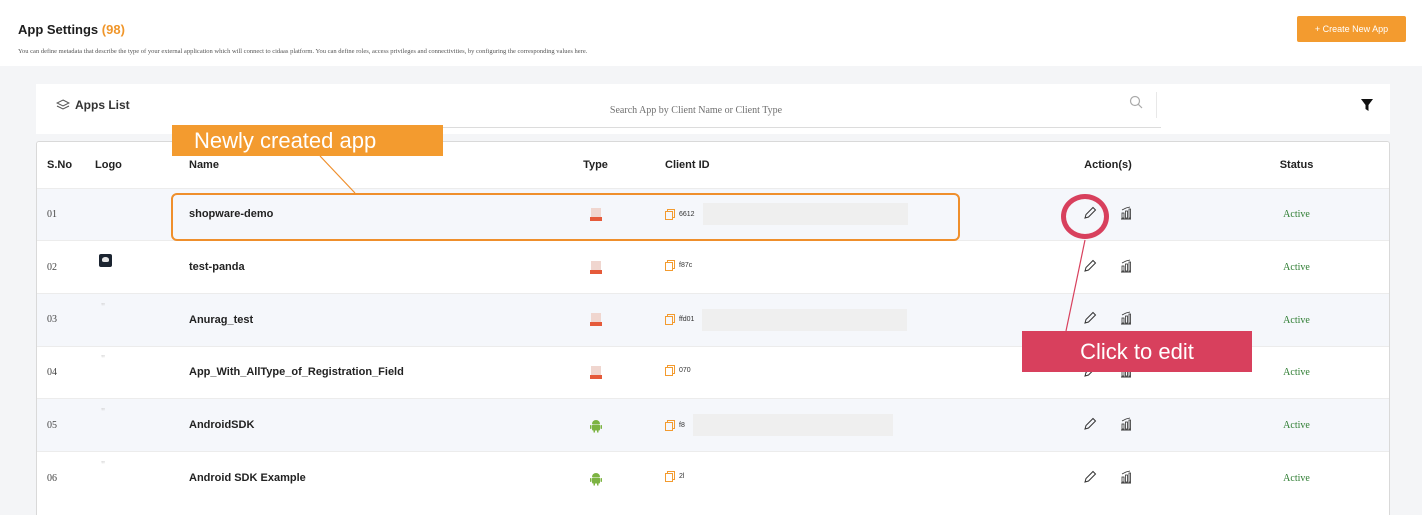 The height and width of the screenshot is (515, 1422). I want to click on client-id-text: 070, so click(685, 371).